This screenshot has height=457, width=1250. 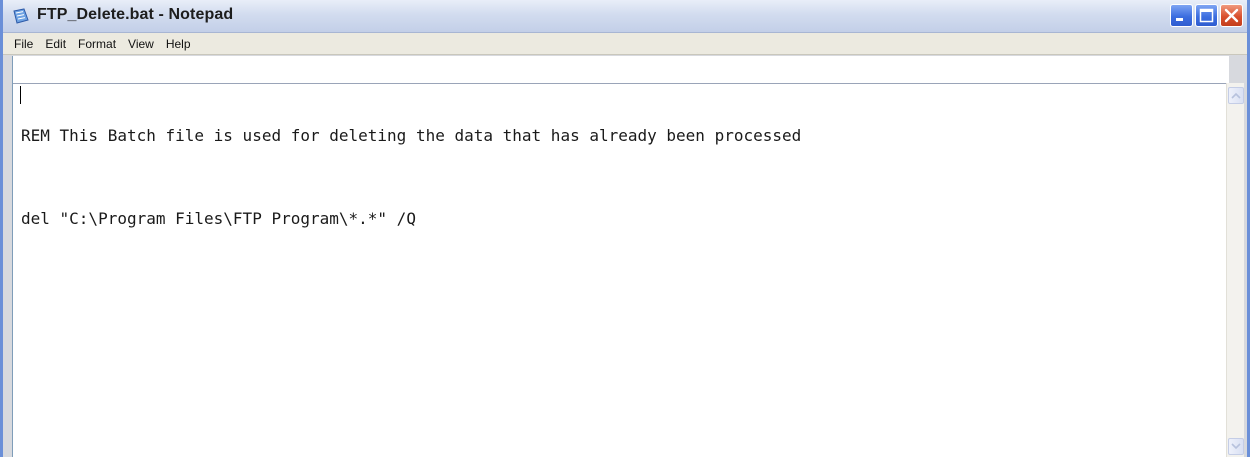 What do you see at coordinates (12, 256) in the screenshot?
I see `editor-left-border` at bounding box center [12, 256].